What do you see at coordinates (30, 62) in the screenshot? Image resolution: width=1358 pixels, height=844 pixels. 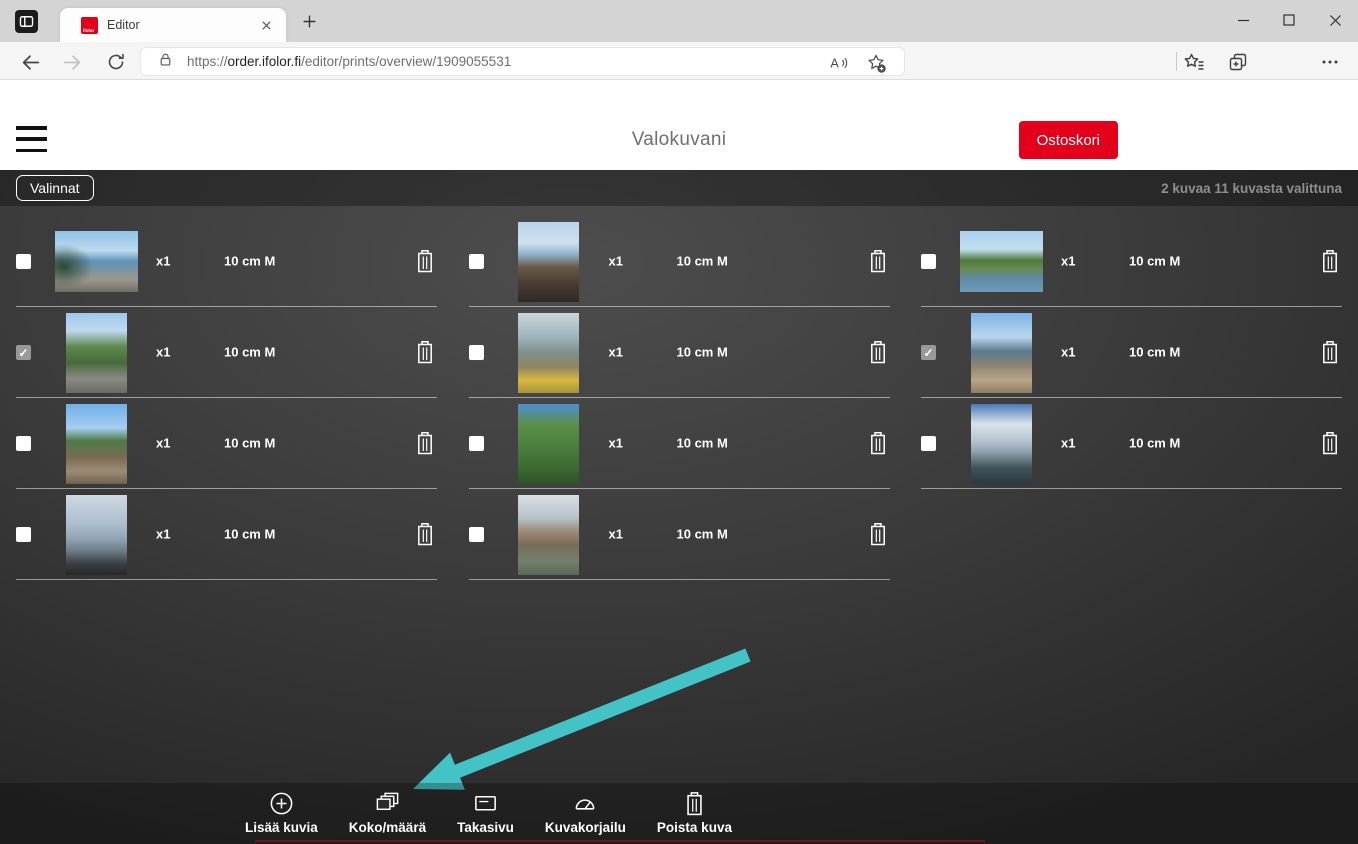 I see `back-icon` at bounding box center [30, 62].